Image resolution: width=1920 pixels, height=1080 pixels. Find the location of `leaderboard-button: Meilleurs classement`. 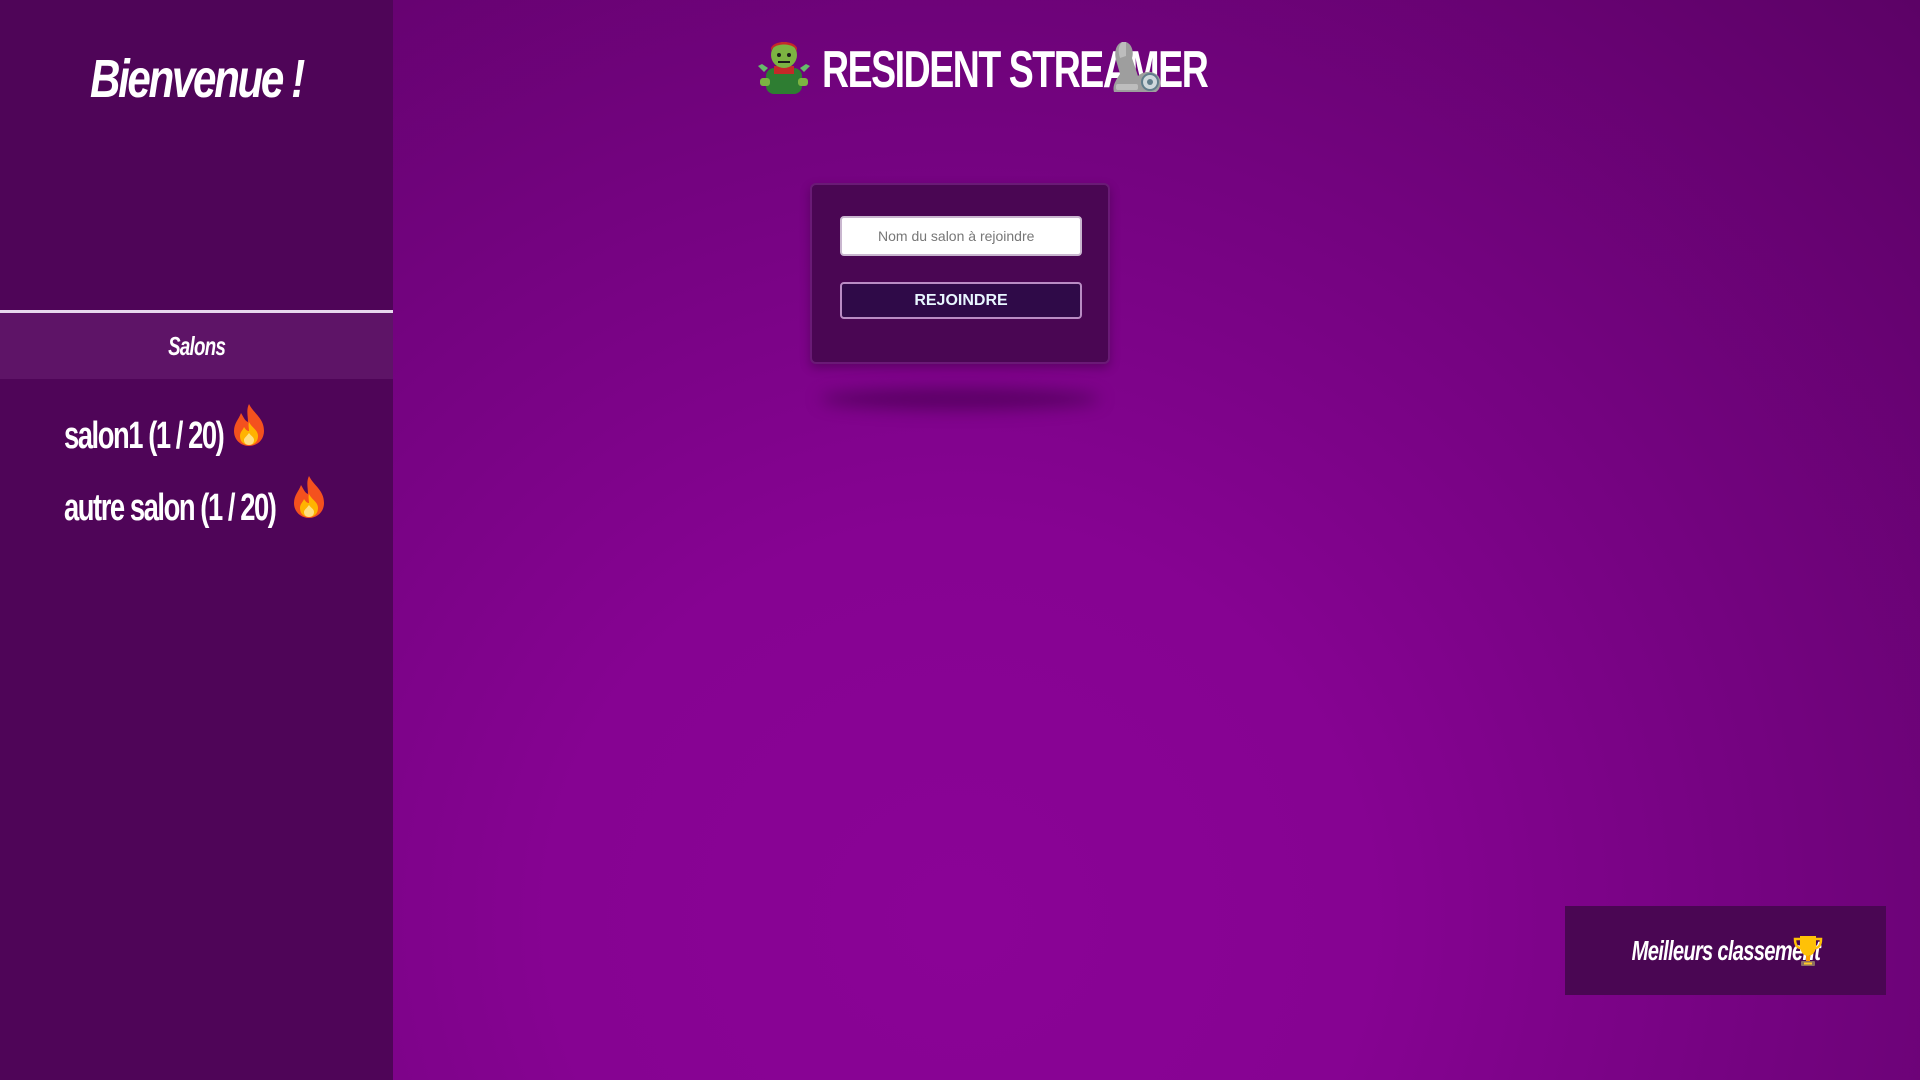

leaderboard-button: Meilleurs classement is located at coordinates (1725, 950).